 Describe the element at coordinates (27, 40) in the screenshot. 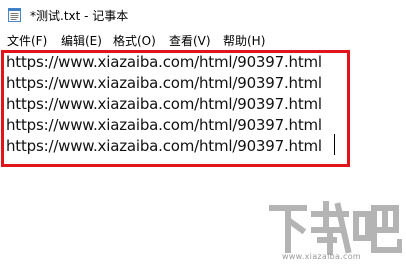

I see `menu-file: 文件(F)` at that location.